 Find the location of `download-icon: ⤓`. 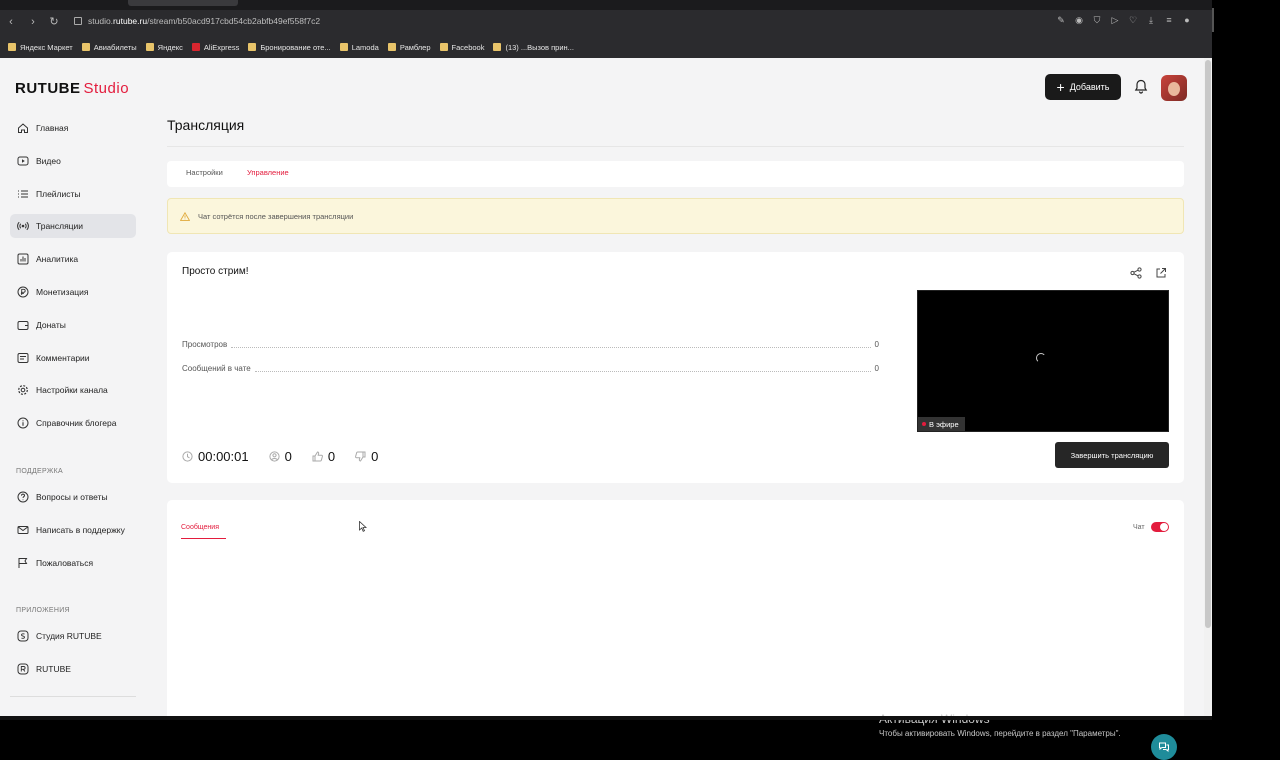

download-icon: ⤓ is located at coordinates (1151, 20).